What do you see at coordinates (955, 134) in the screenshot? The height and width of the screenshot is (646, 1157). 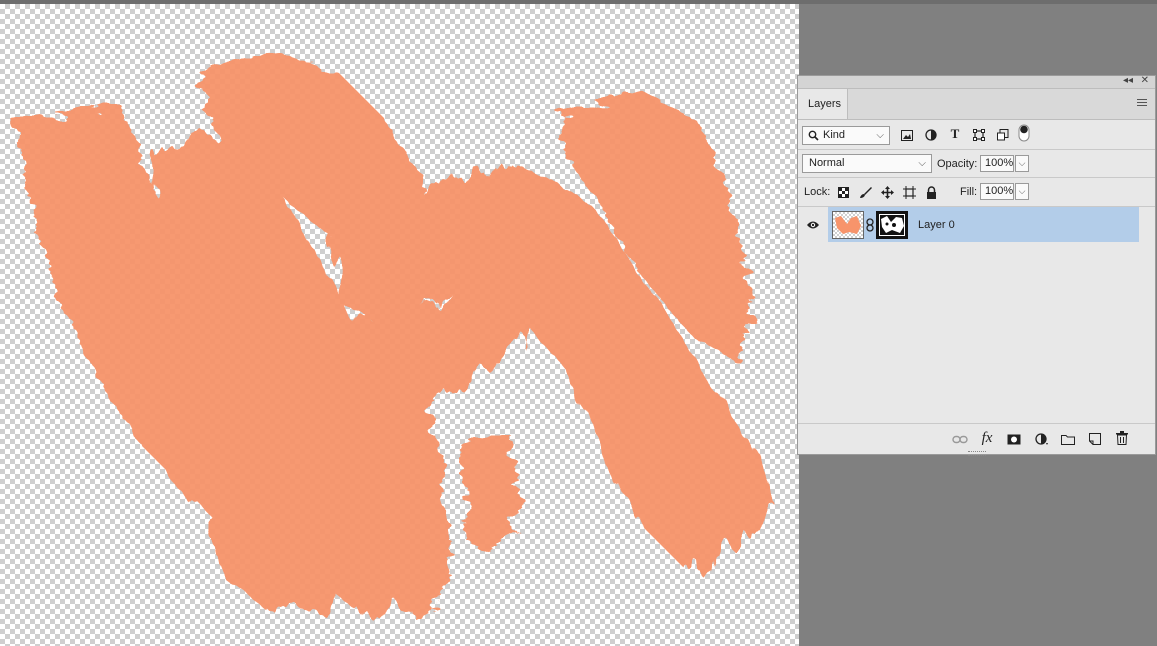 I see `type-filter-icon: T` at bounding box center [955, 134].